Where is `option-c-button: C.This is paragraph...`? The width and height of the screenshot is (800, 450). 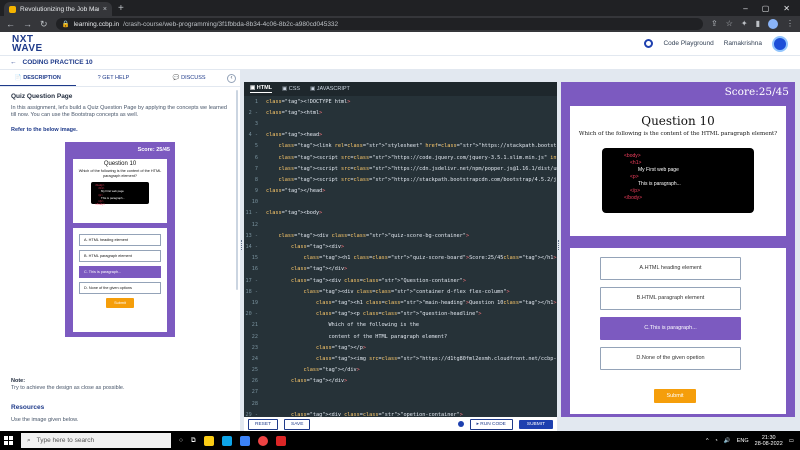
option-c-button: C.This is paragraph... is located at coordinates (670, 328).